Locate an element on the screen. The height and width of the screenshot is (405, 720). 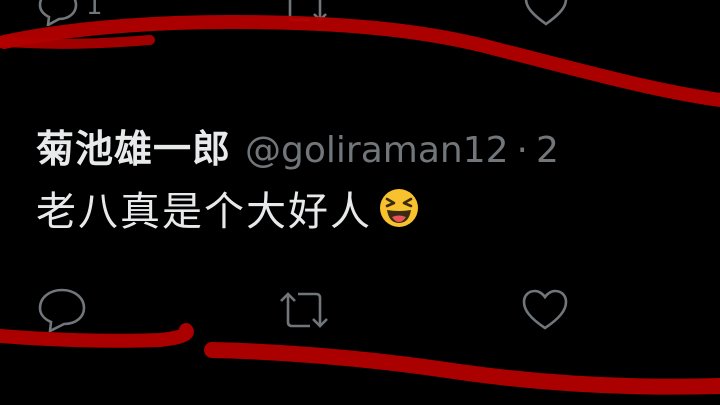
tweet-header: 菊池雄一郎 @goliraman12 · 2 is located at coordinates (378, 145).